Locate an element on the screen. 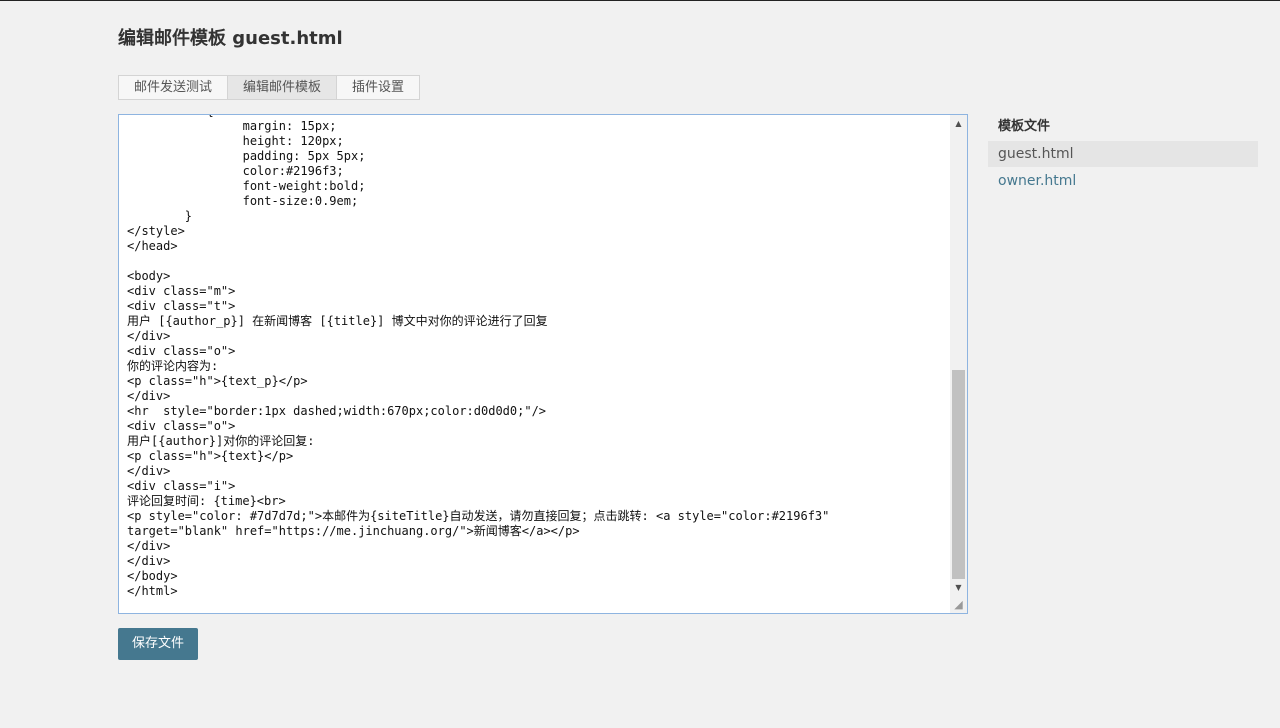  file-item-guest: guest.html is located at coordinates (1123, 154).